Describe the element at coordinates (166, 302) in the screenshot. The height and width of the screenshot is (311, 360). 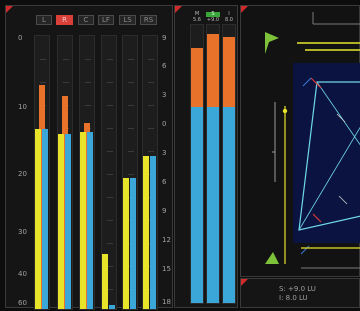
I see `right-scale-label: 18` at that location.